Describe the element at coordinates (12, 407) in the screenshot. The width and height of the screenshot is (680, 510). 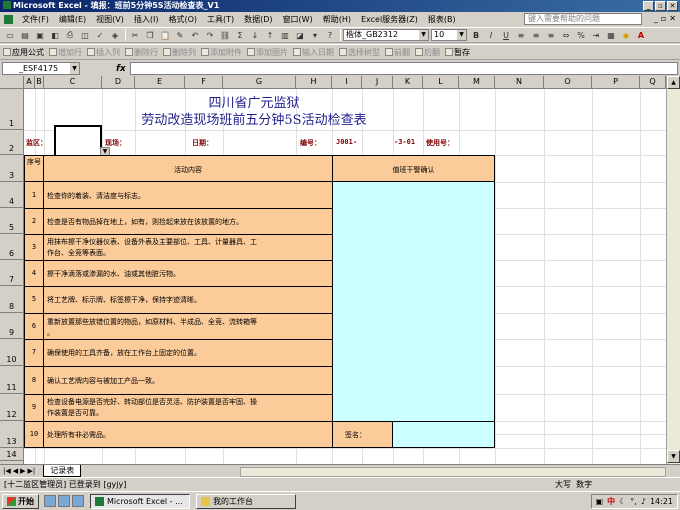
I see `row-header: 12` at that location.